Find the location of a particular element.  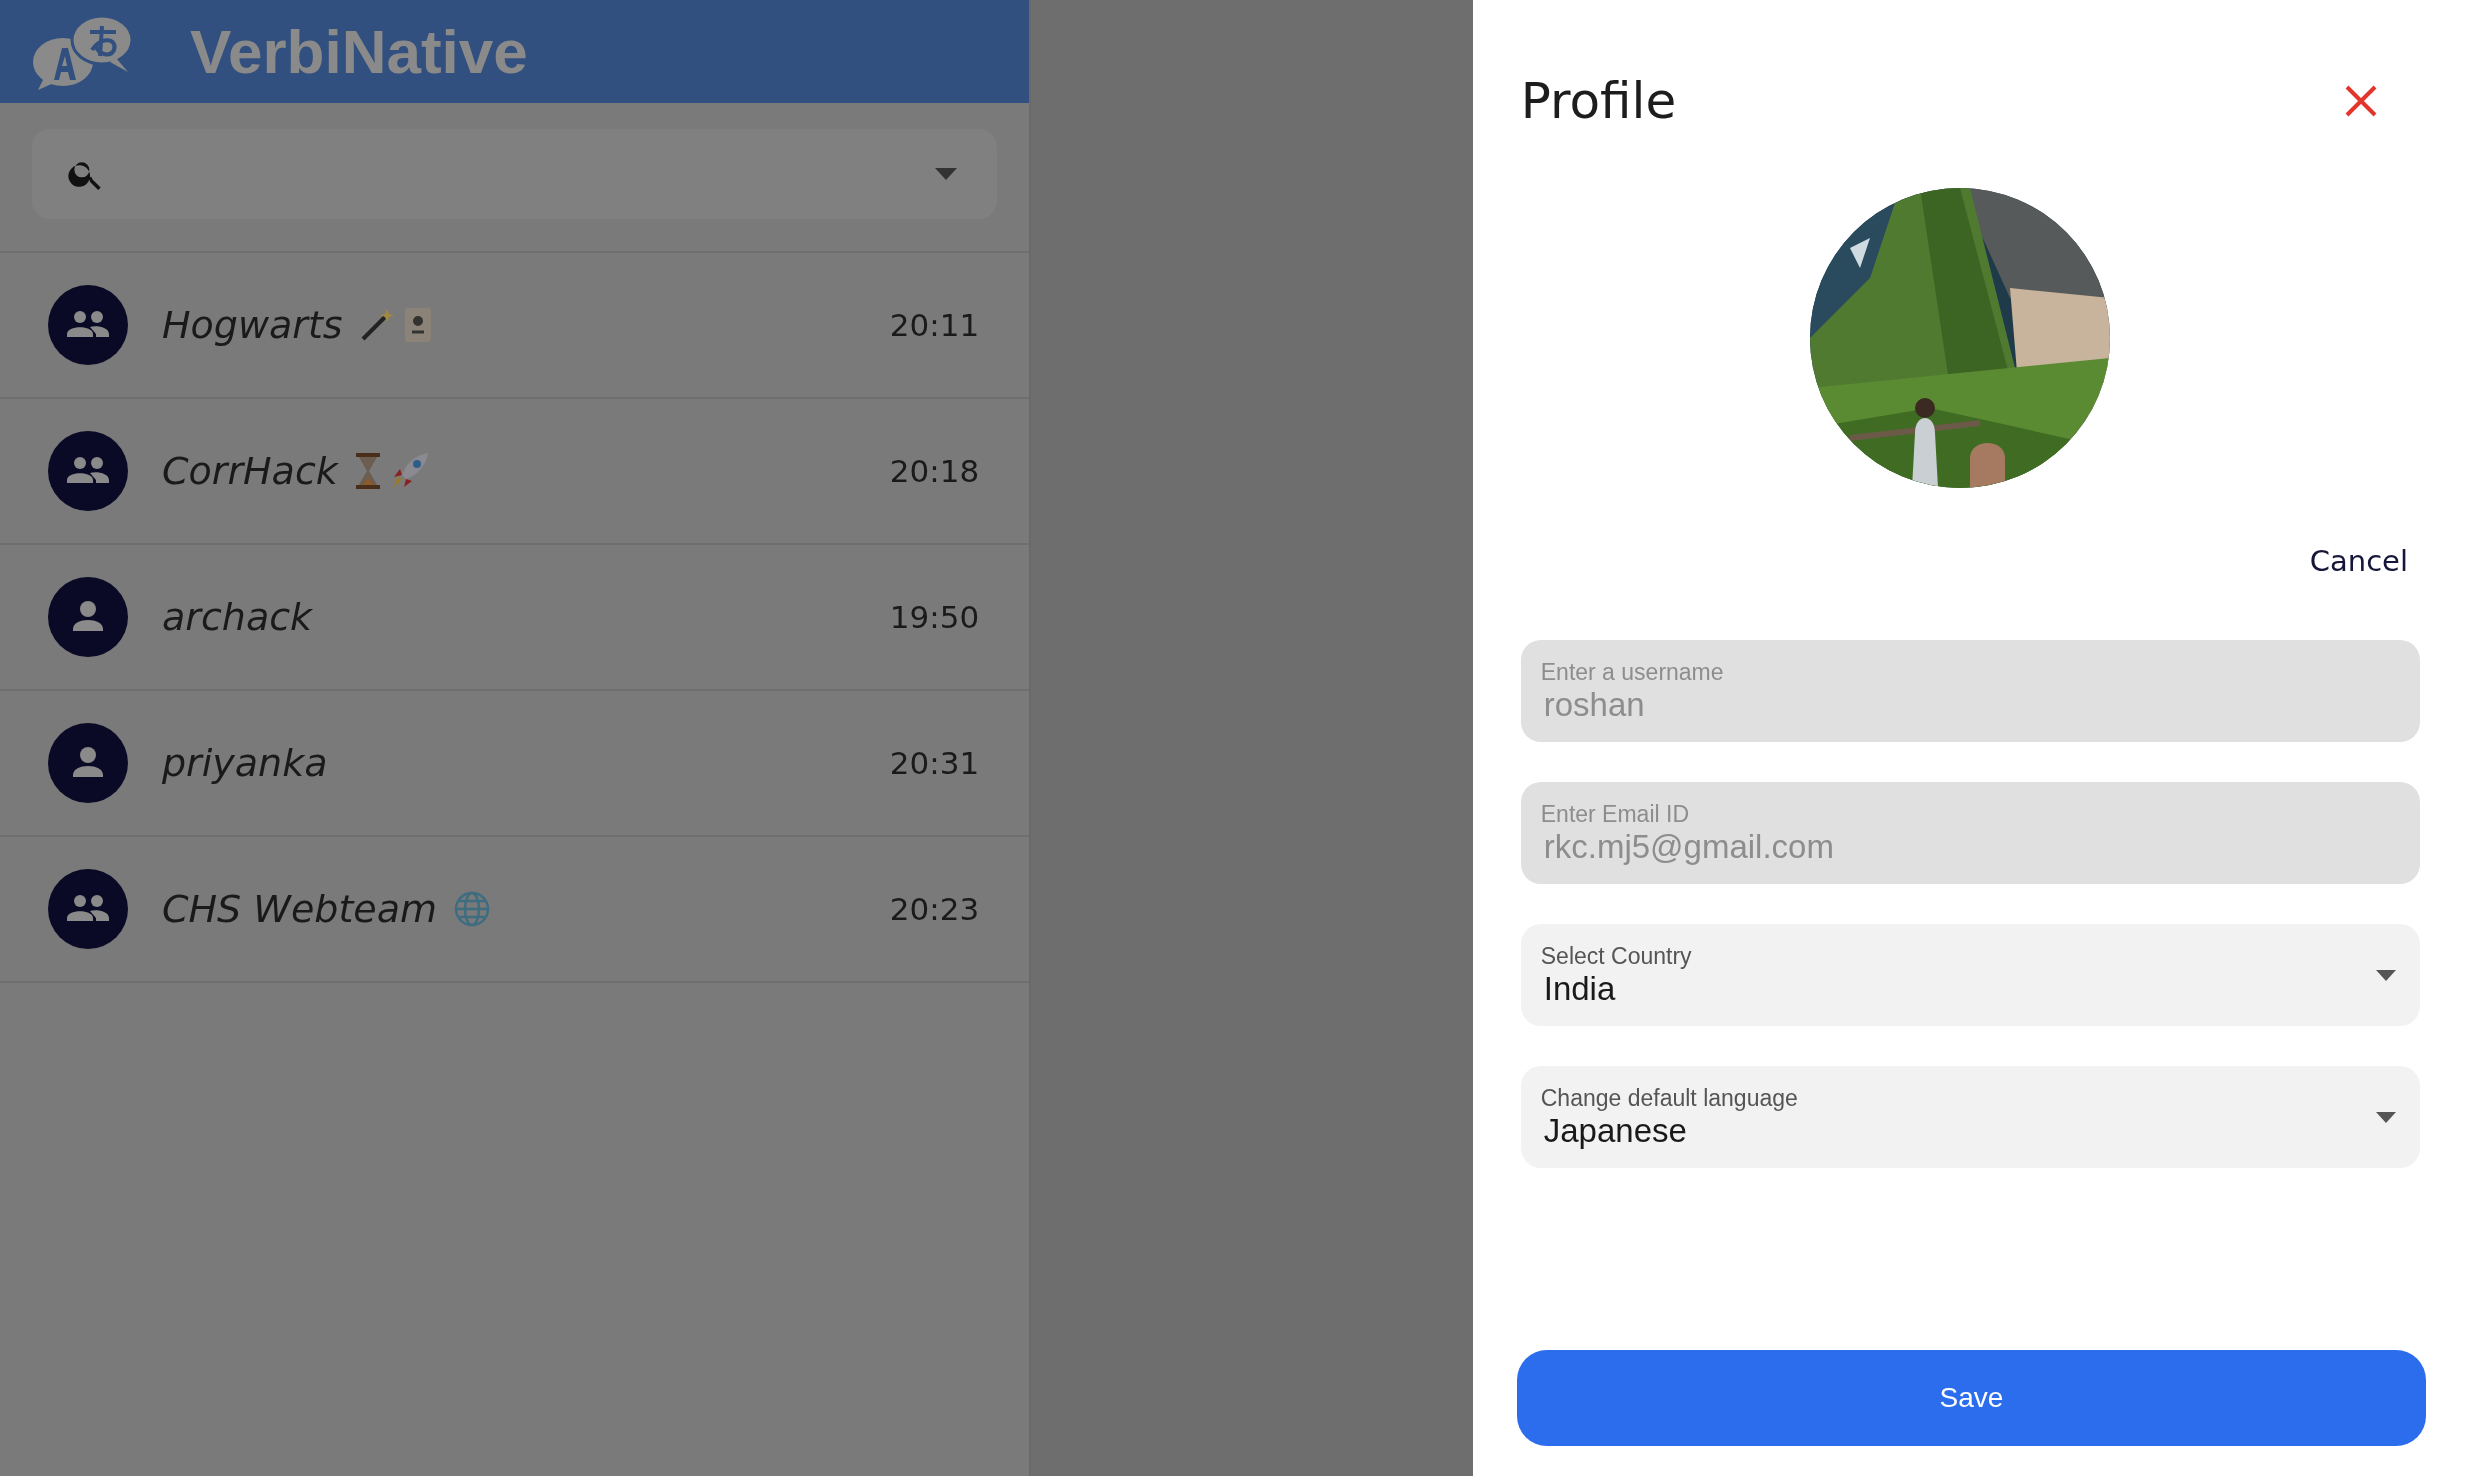

field-label: Select Country is located at coordinates (1616, 956).